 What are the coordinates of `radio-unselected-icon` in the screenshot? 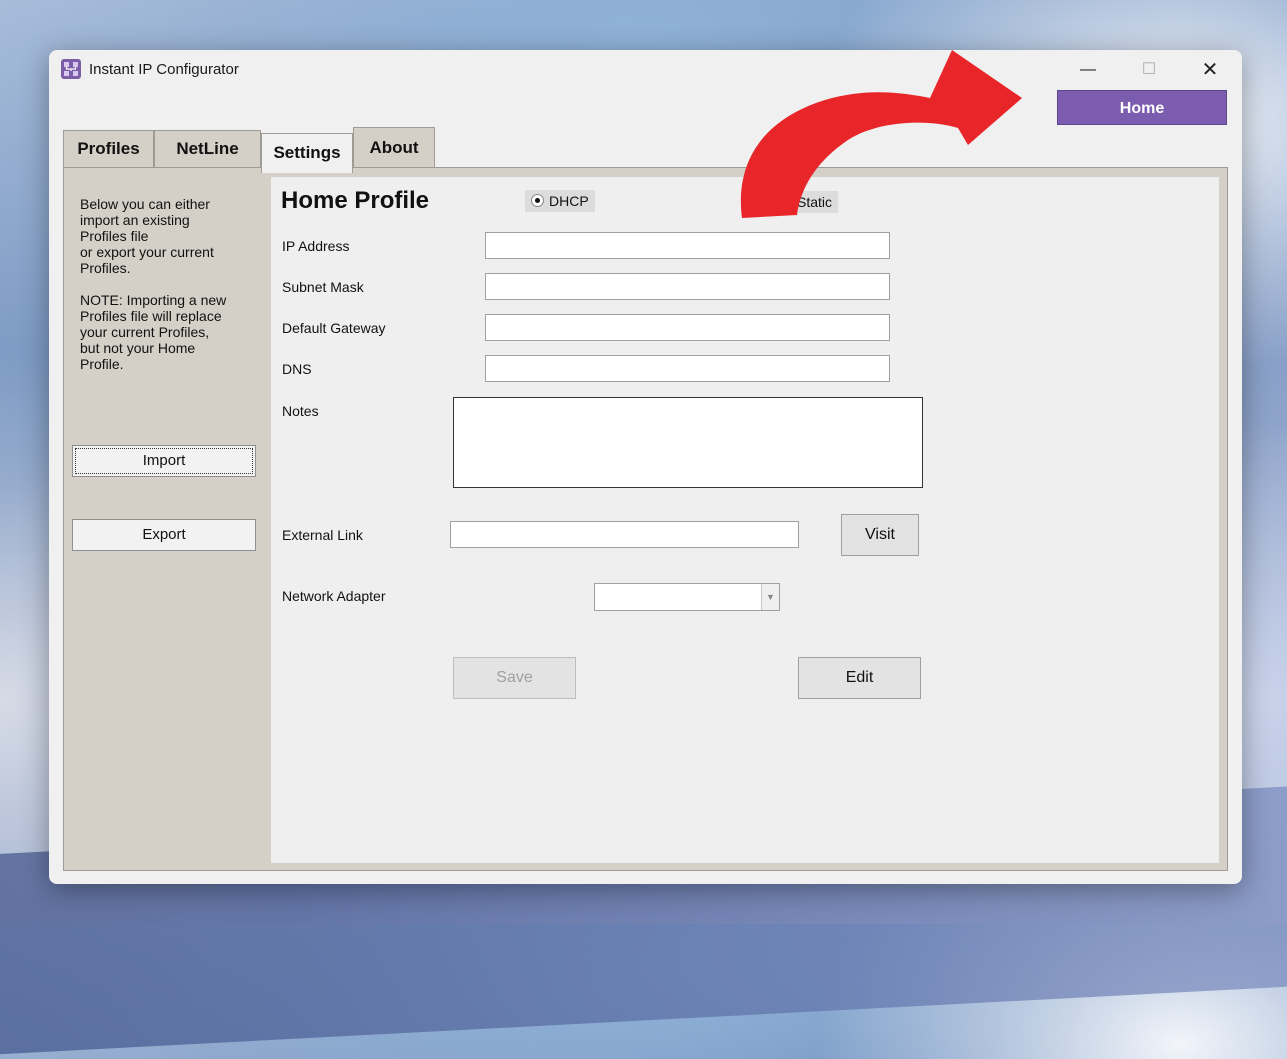 It's located at (785, 201).